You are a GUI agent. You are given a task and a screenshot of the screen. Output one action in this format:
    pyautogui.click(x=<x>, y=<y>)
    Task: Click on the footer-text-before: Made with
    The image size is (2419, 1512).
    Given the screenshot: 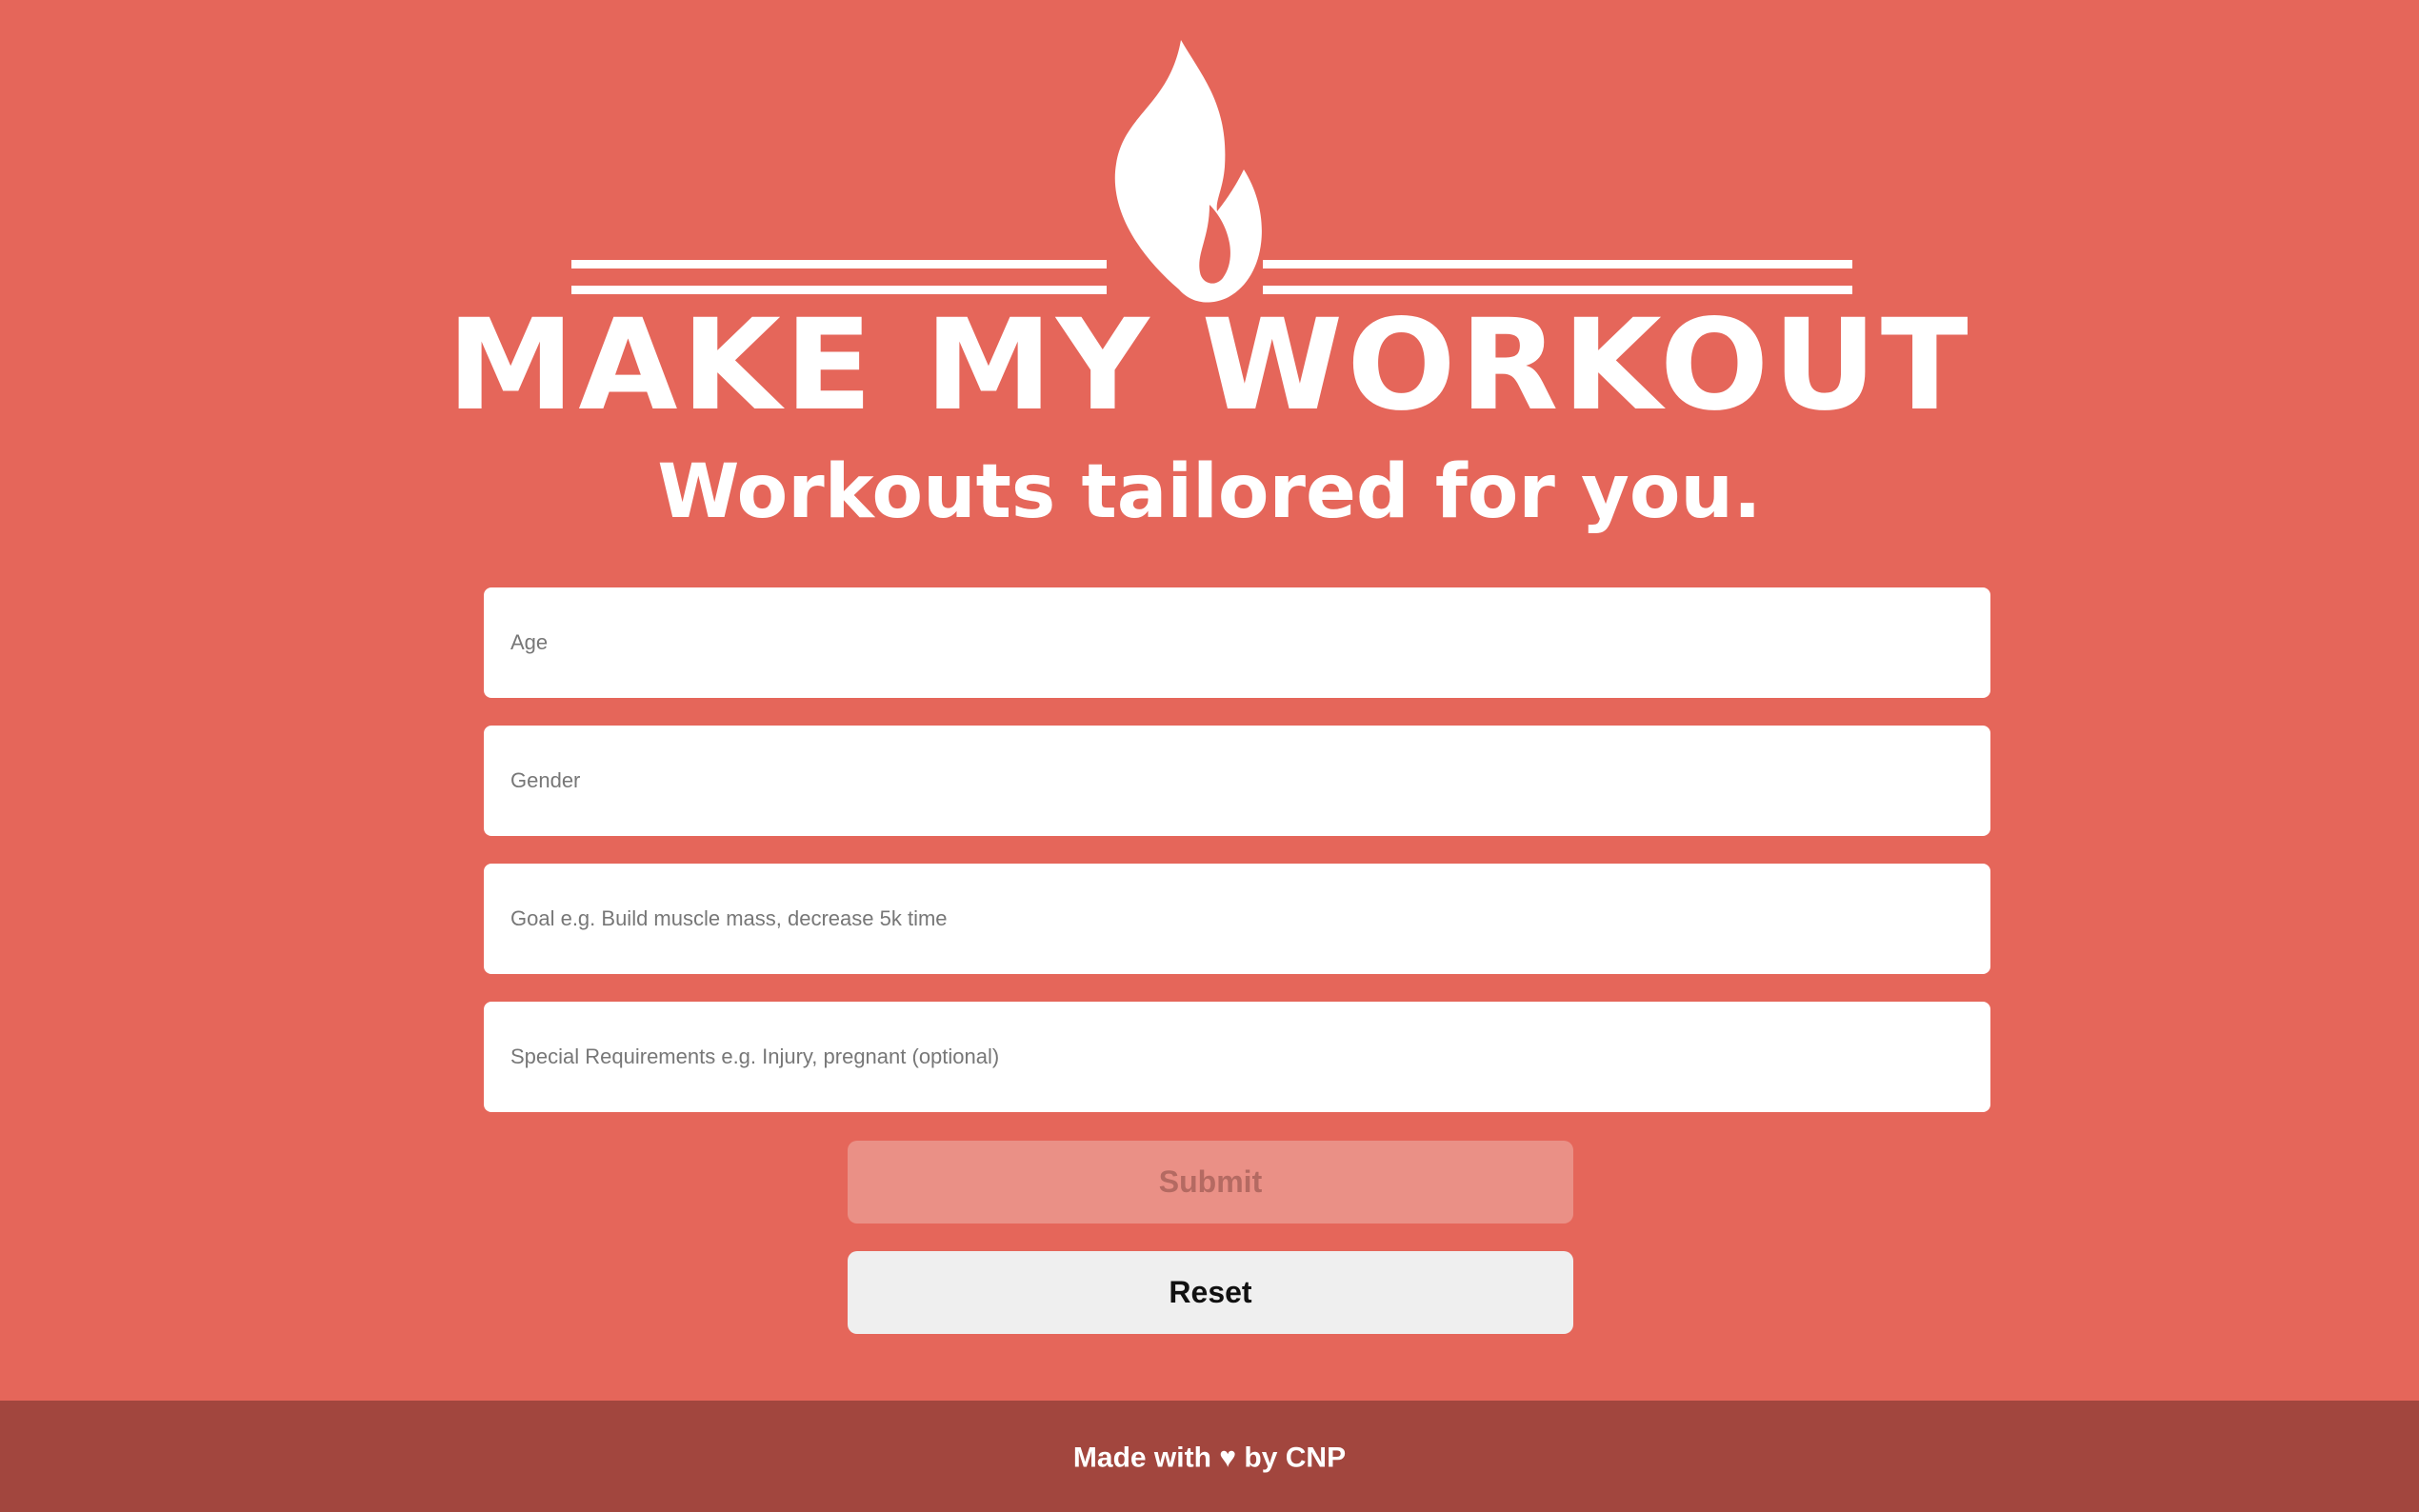 What is the action you would take?
    pyautogui.click(x=1141, y=1458)
    